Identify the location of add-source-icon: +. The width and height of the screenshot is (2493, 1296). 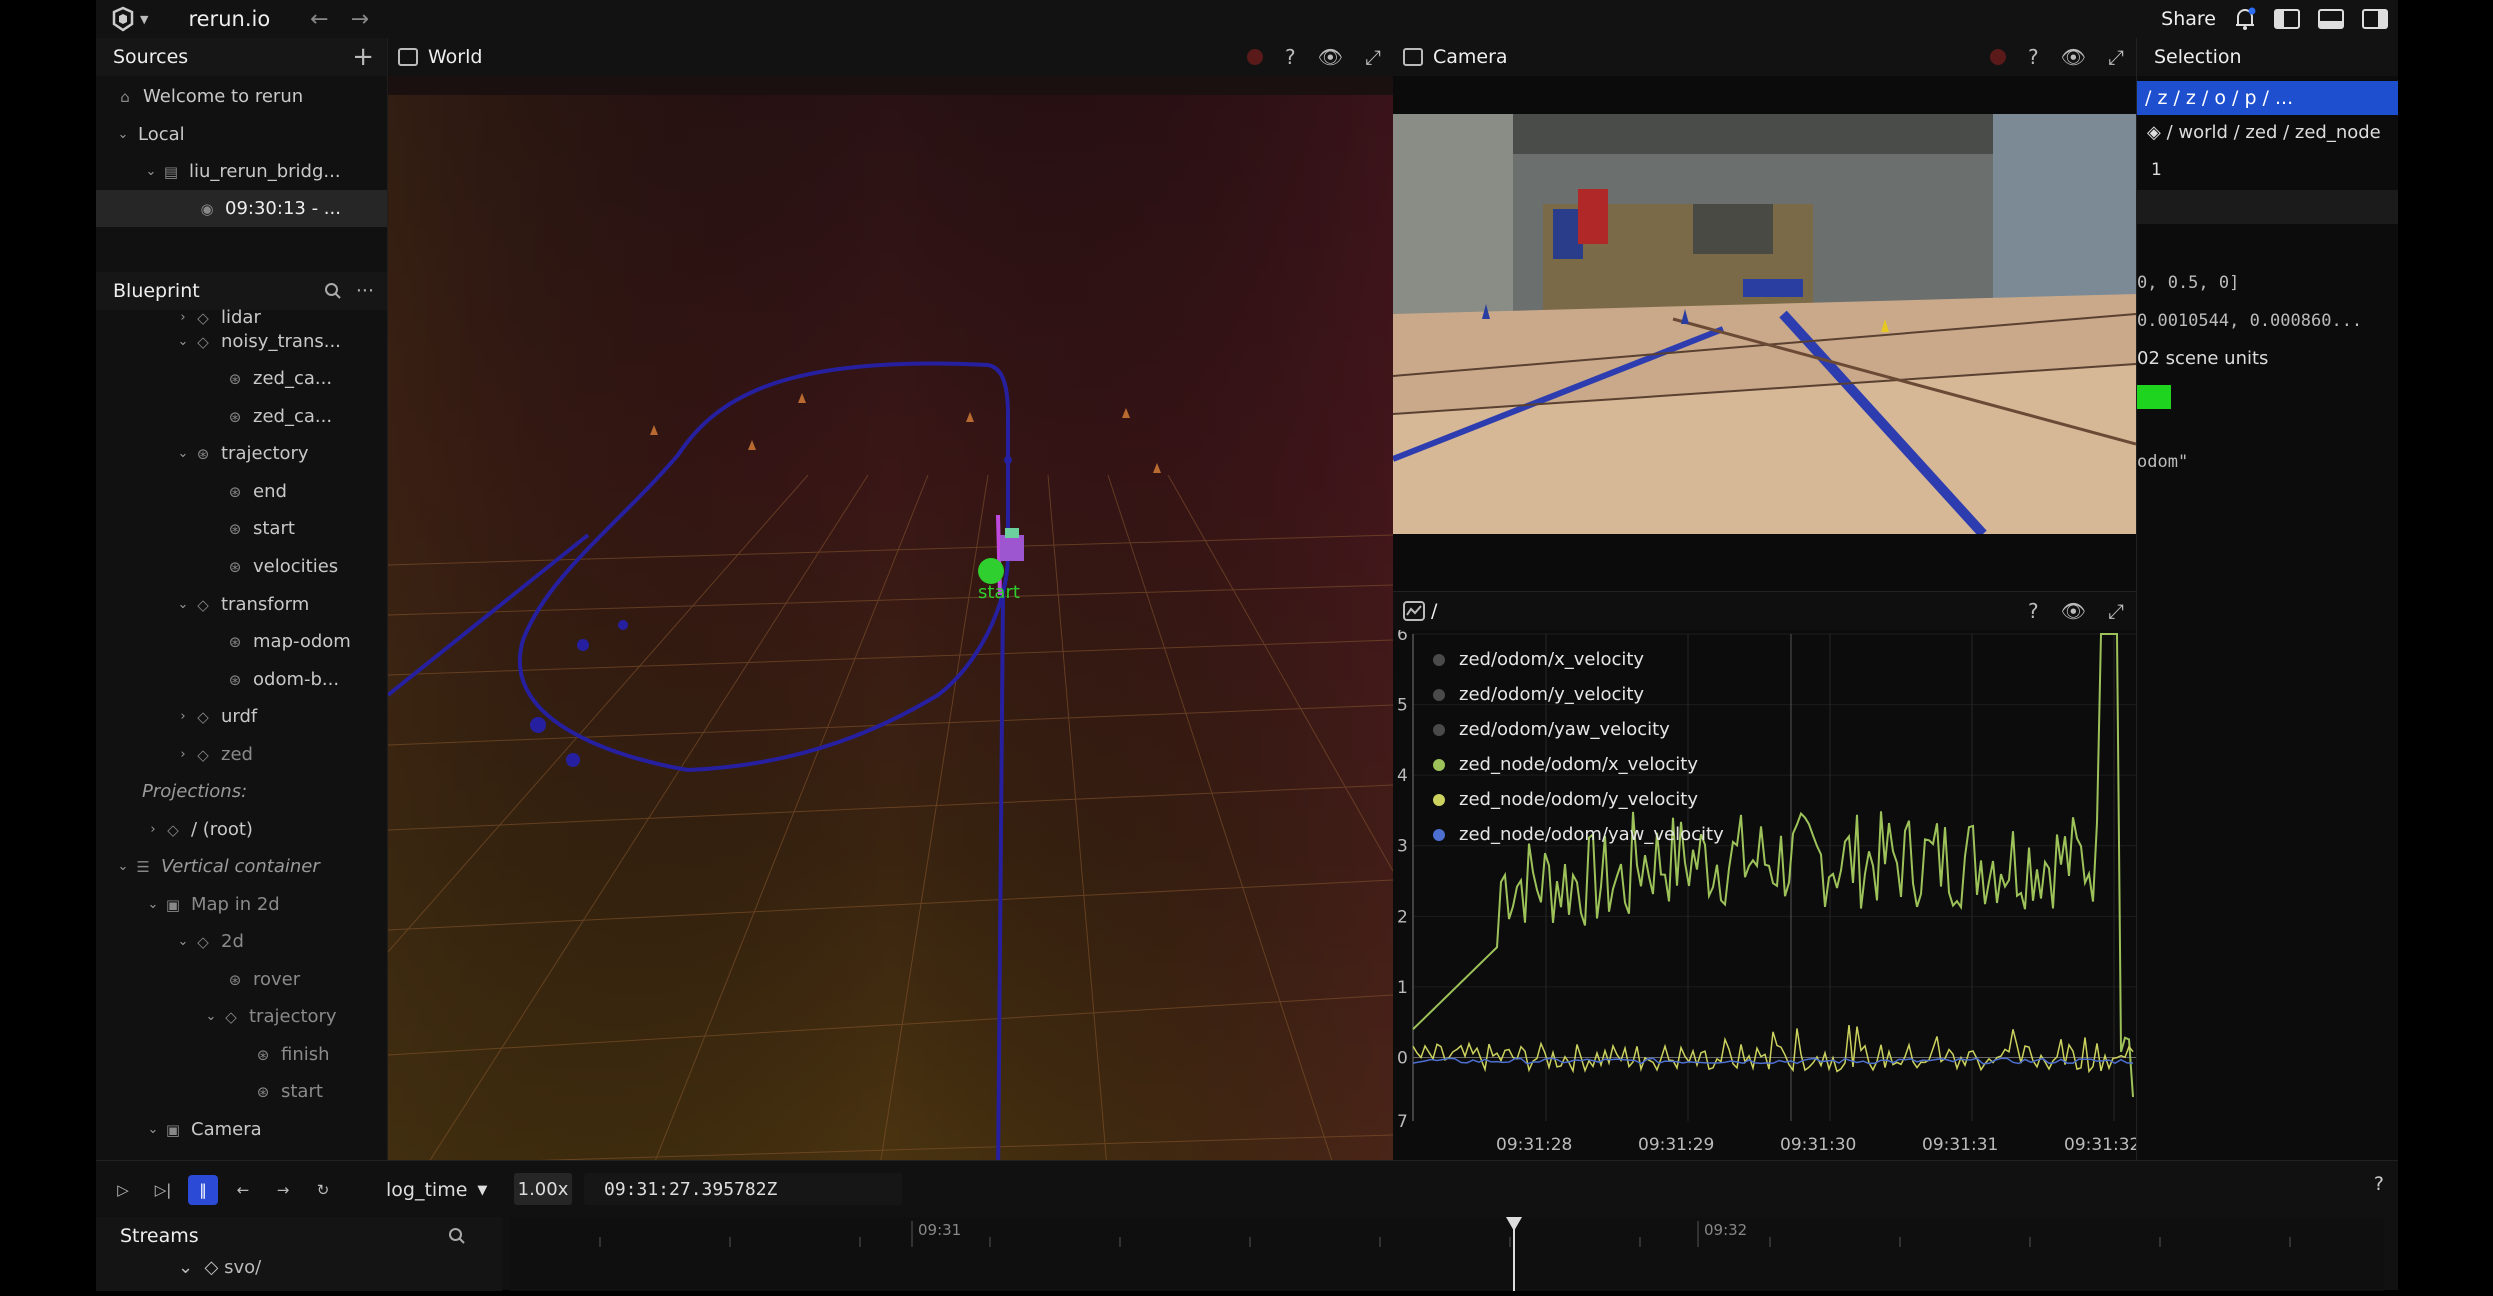
(363, 57).